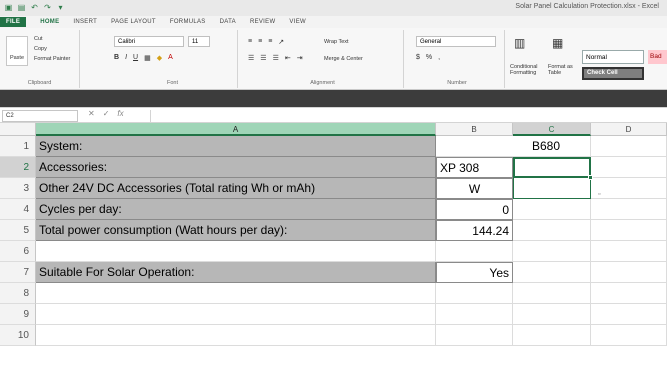  I want to click on align-middle-icon: ≡, so click(260, 42).